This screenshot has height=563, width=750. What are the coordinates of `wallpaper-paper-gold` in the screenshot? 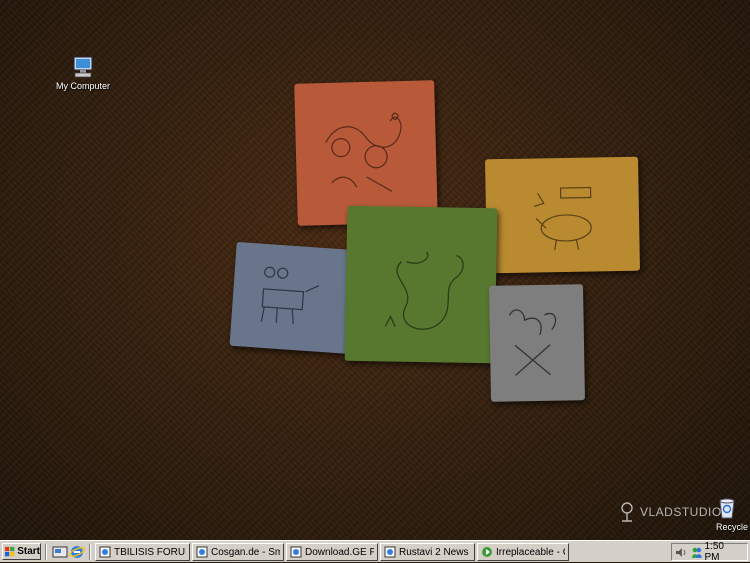 It's located at (562, 215).